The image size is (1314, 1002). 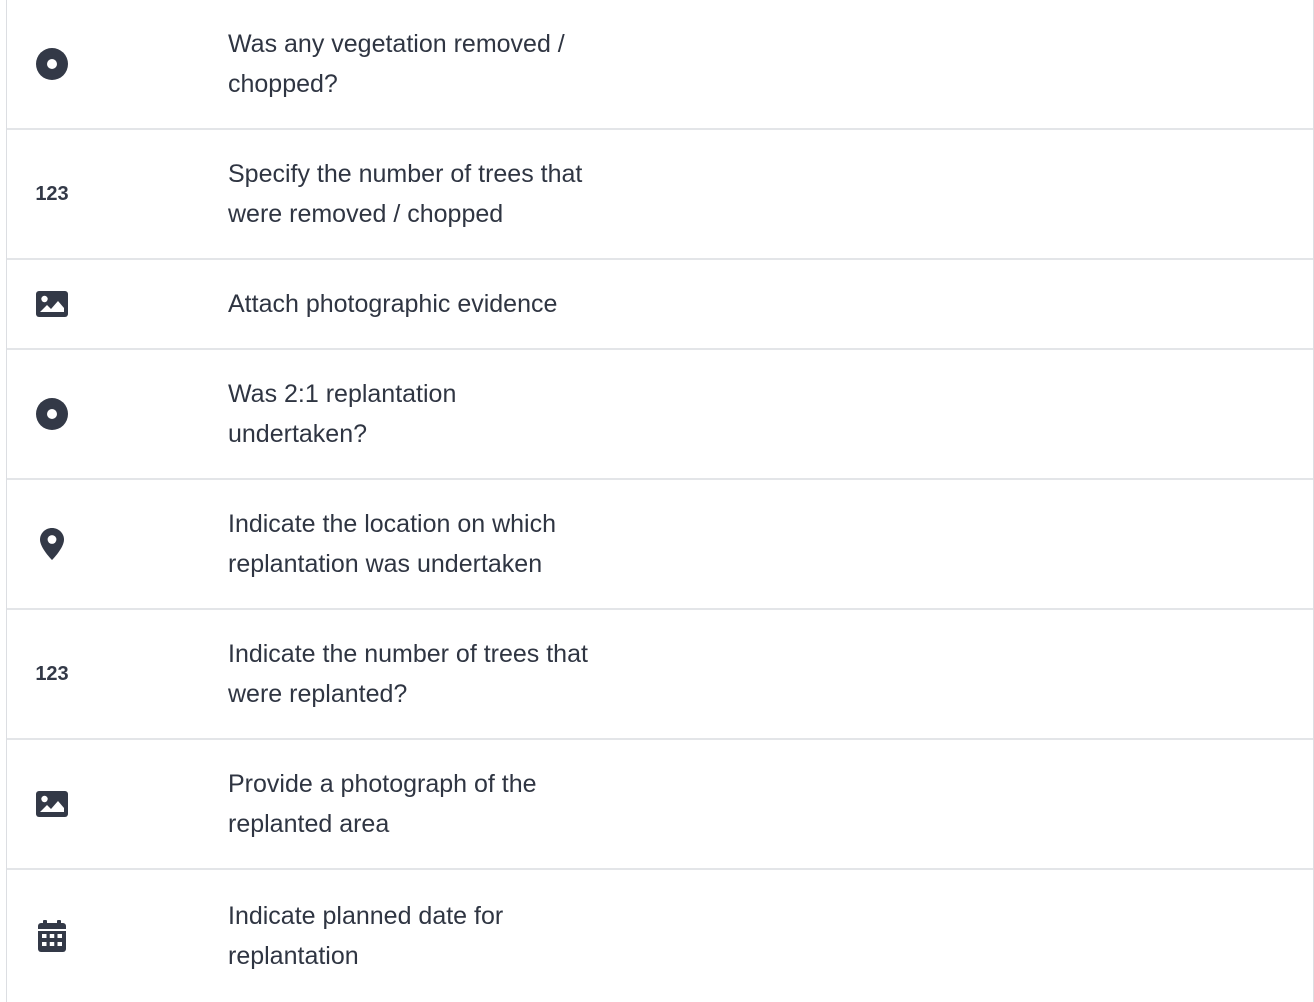 I want to click on question-row: Was 2:1 replantation undertaken?, so click(x=660, y=415).